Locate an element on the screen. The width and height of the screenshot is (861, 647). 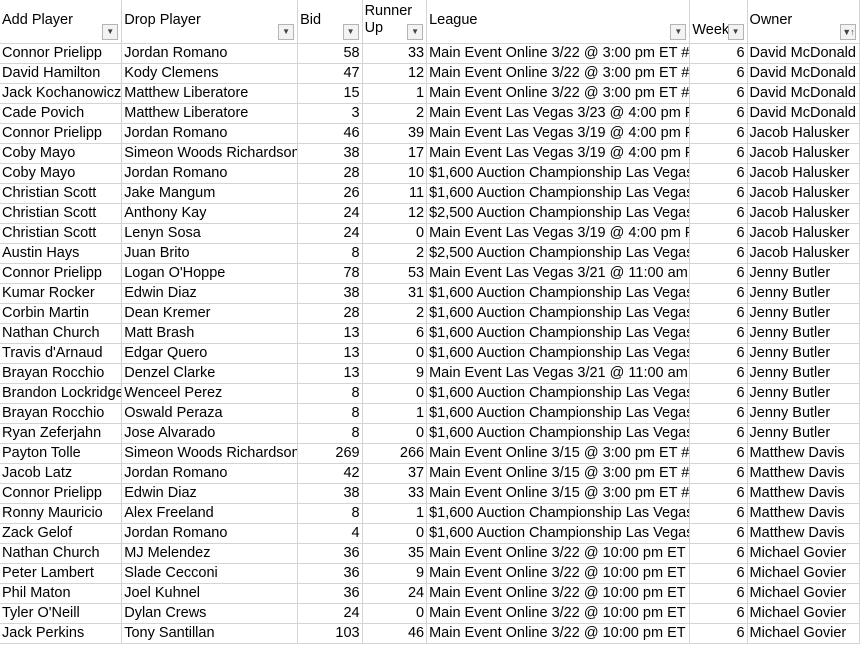
header-week: Week ▼ is located at coordinates (718, 22).